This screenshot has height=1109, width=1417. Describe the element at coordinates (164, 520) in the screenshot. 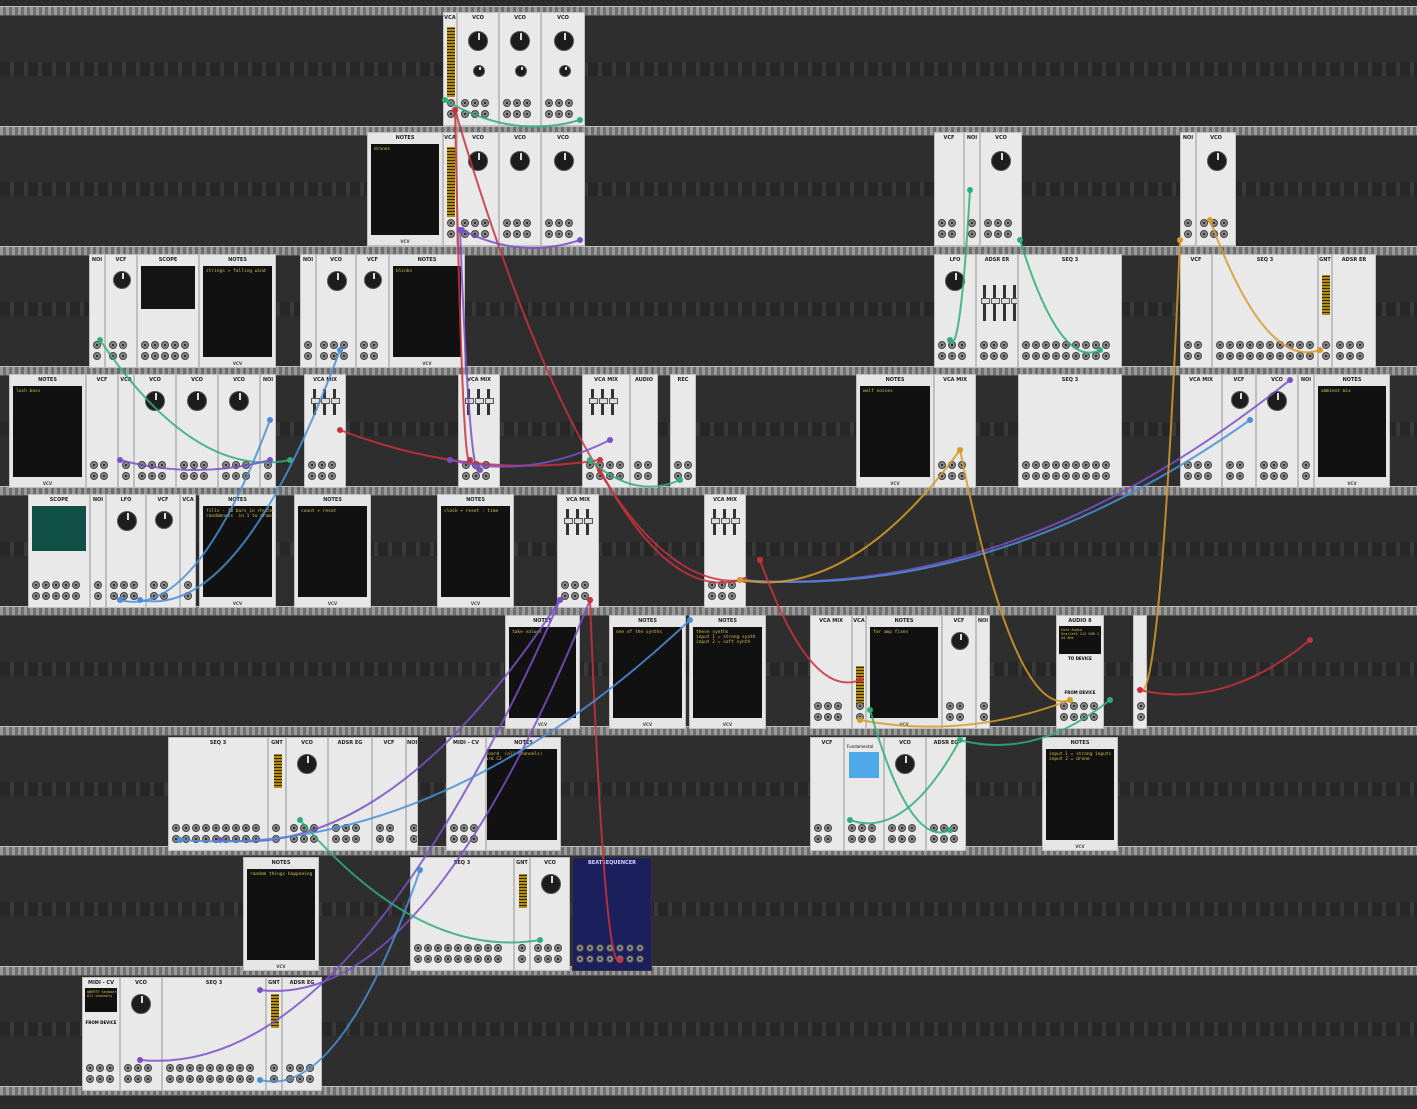

I see `cutoff-knob` at that location.